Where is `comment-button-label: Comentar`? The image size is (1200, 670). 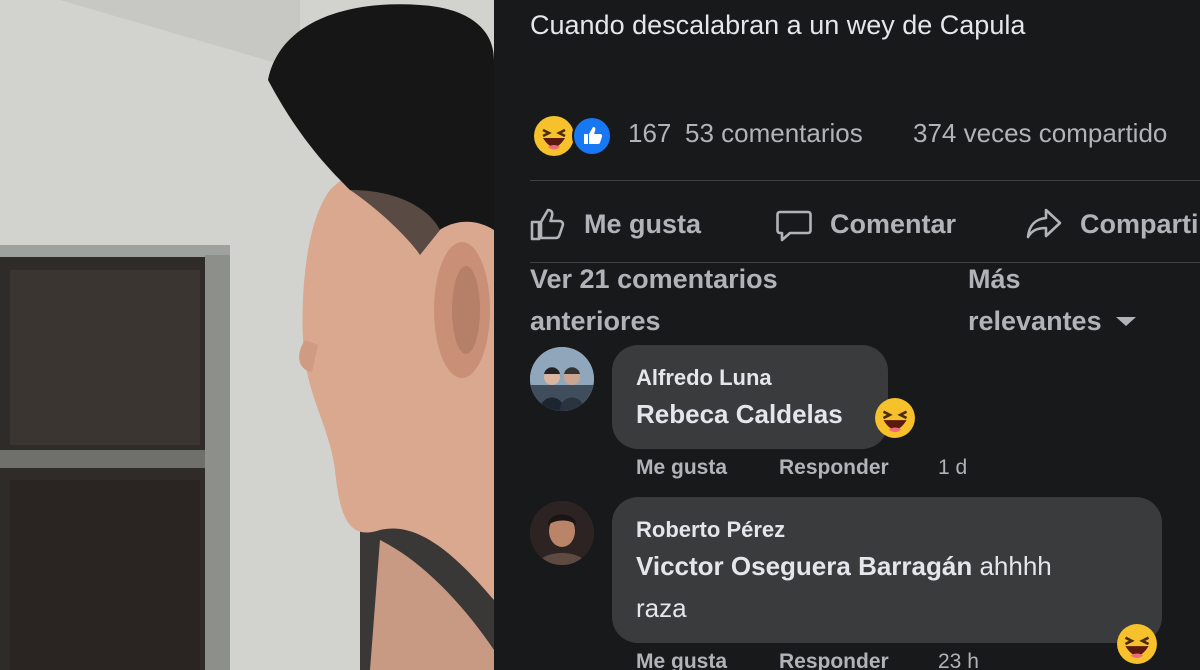
comment-button-label: Comentar is located at coordinates (893, 223).